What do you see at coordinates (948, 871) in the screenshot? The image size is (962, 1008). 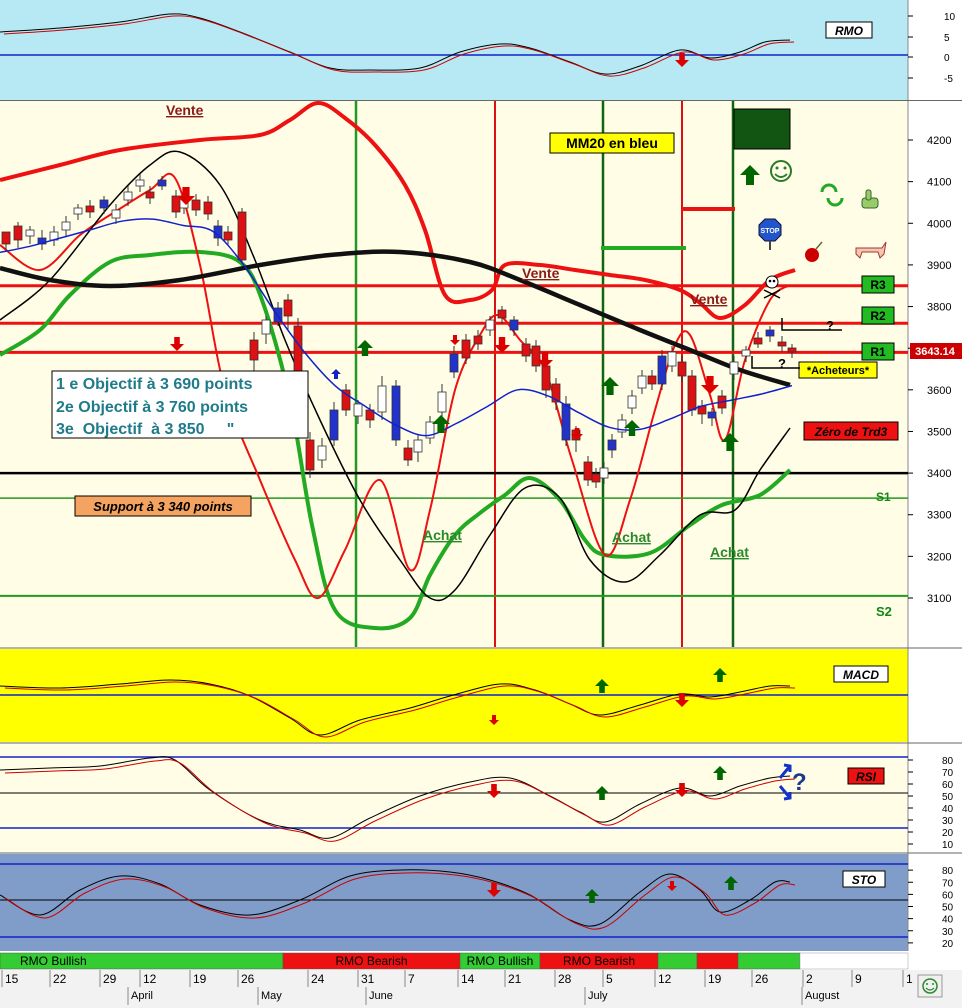 I see `sto-tick: 80` at bounding box center [948, 871].